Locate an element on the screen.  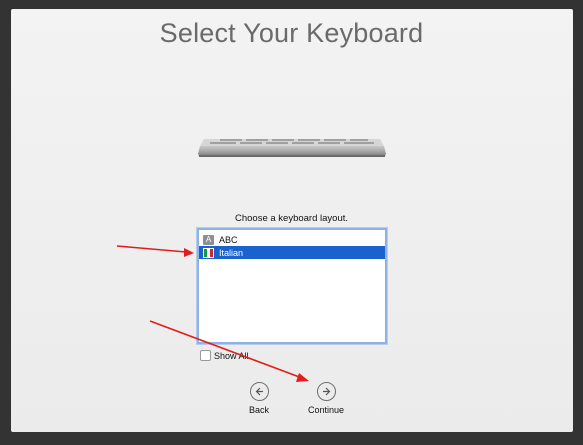
list-item-label: Italian is located at coordinates (231, 252).